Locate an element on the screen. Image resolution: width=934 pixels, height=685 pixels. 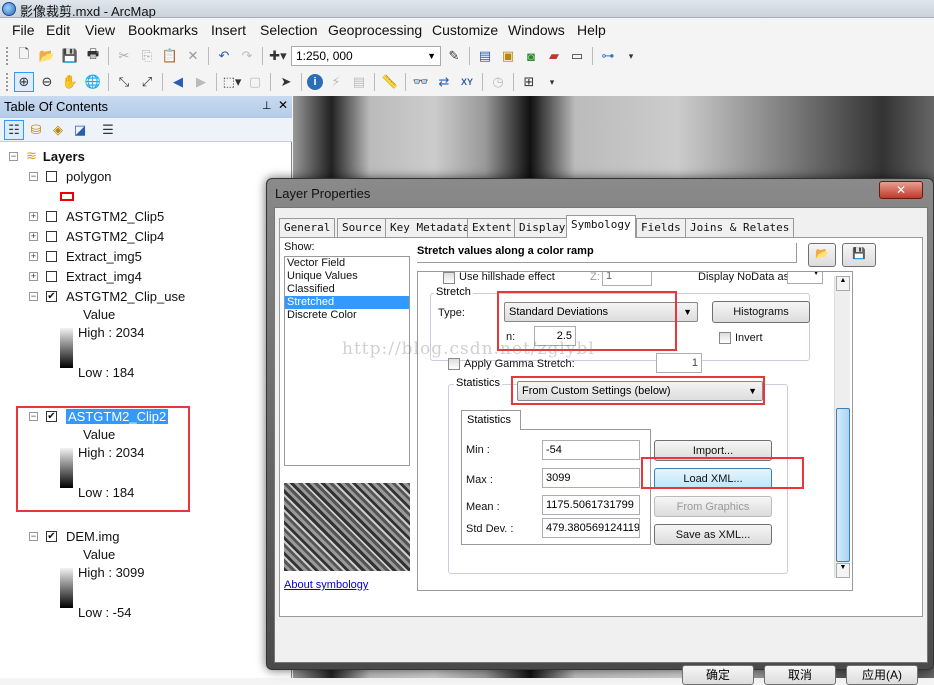
statistics-subtab: Statistics is located at coordinates (491, 420).